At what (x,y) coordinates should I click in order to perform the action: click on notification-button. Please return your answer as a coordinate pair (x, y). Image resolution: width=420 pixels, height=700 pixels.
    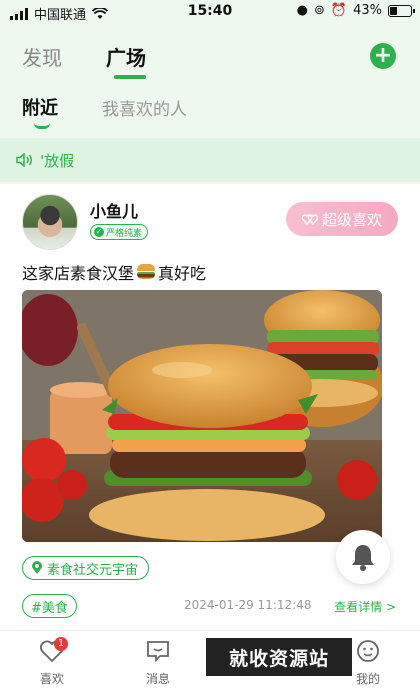
    Looking at the image, I should click on (363, 557).